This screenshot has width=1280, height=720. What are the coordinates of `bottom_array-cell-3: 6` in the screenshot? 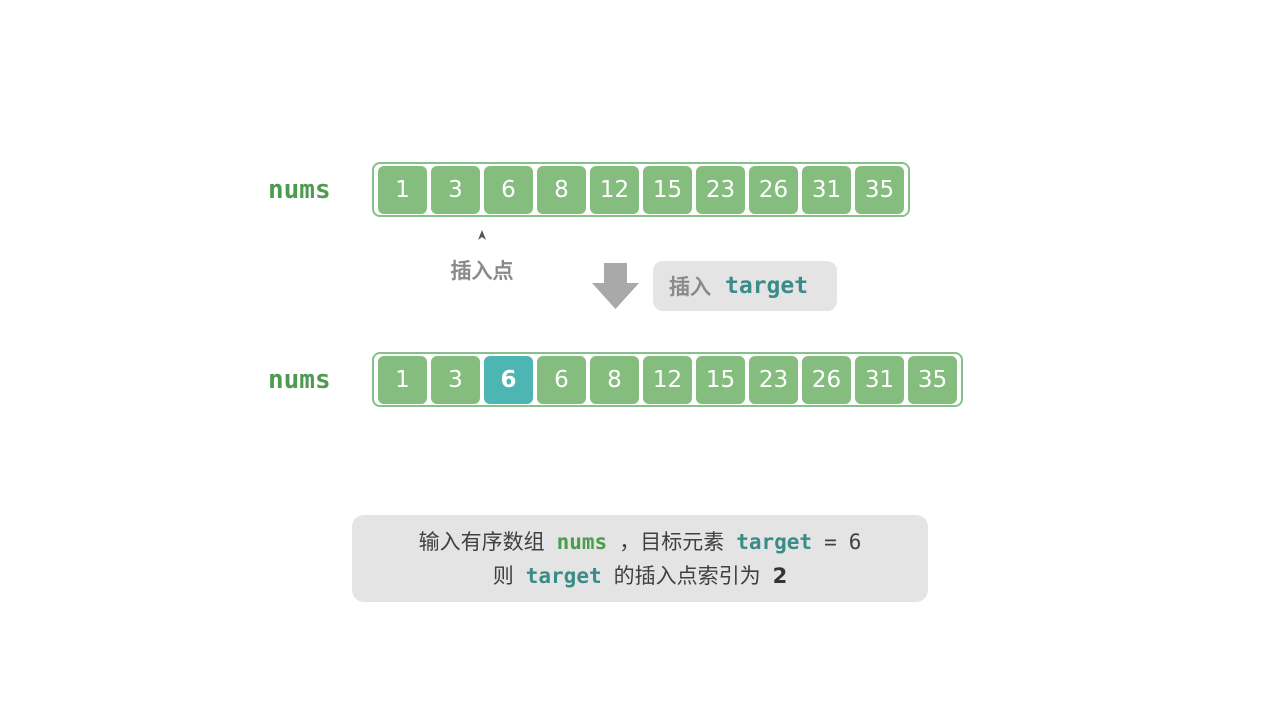 It's located at (561, 379).